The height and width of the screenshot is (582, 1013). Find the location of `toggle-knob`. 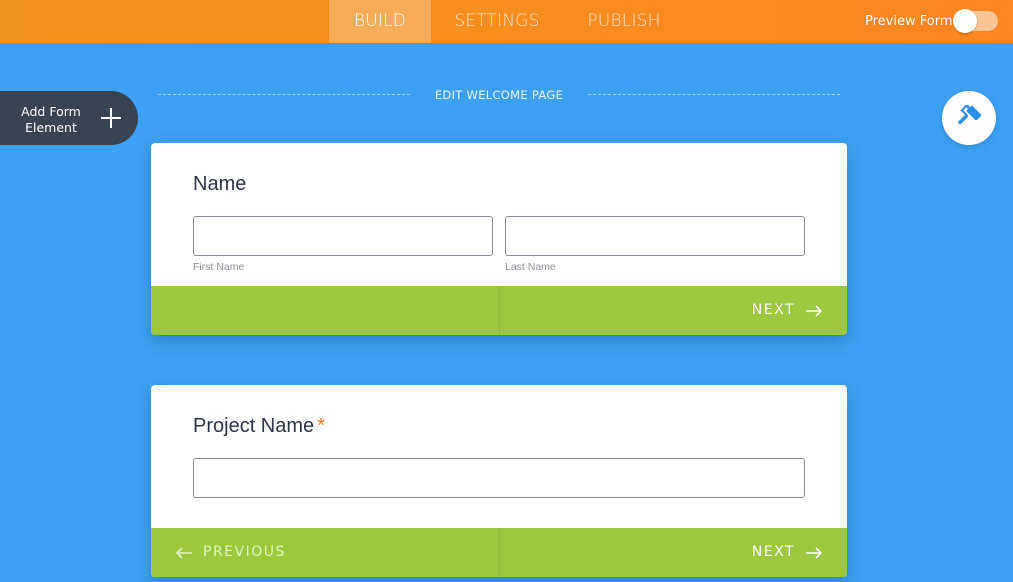

toggle-knob is located at coordinates (965, 21).